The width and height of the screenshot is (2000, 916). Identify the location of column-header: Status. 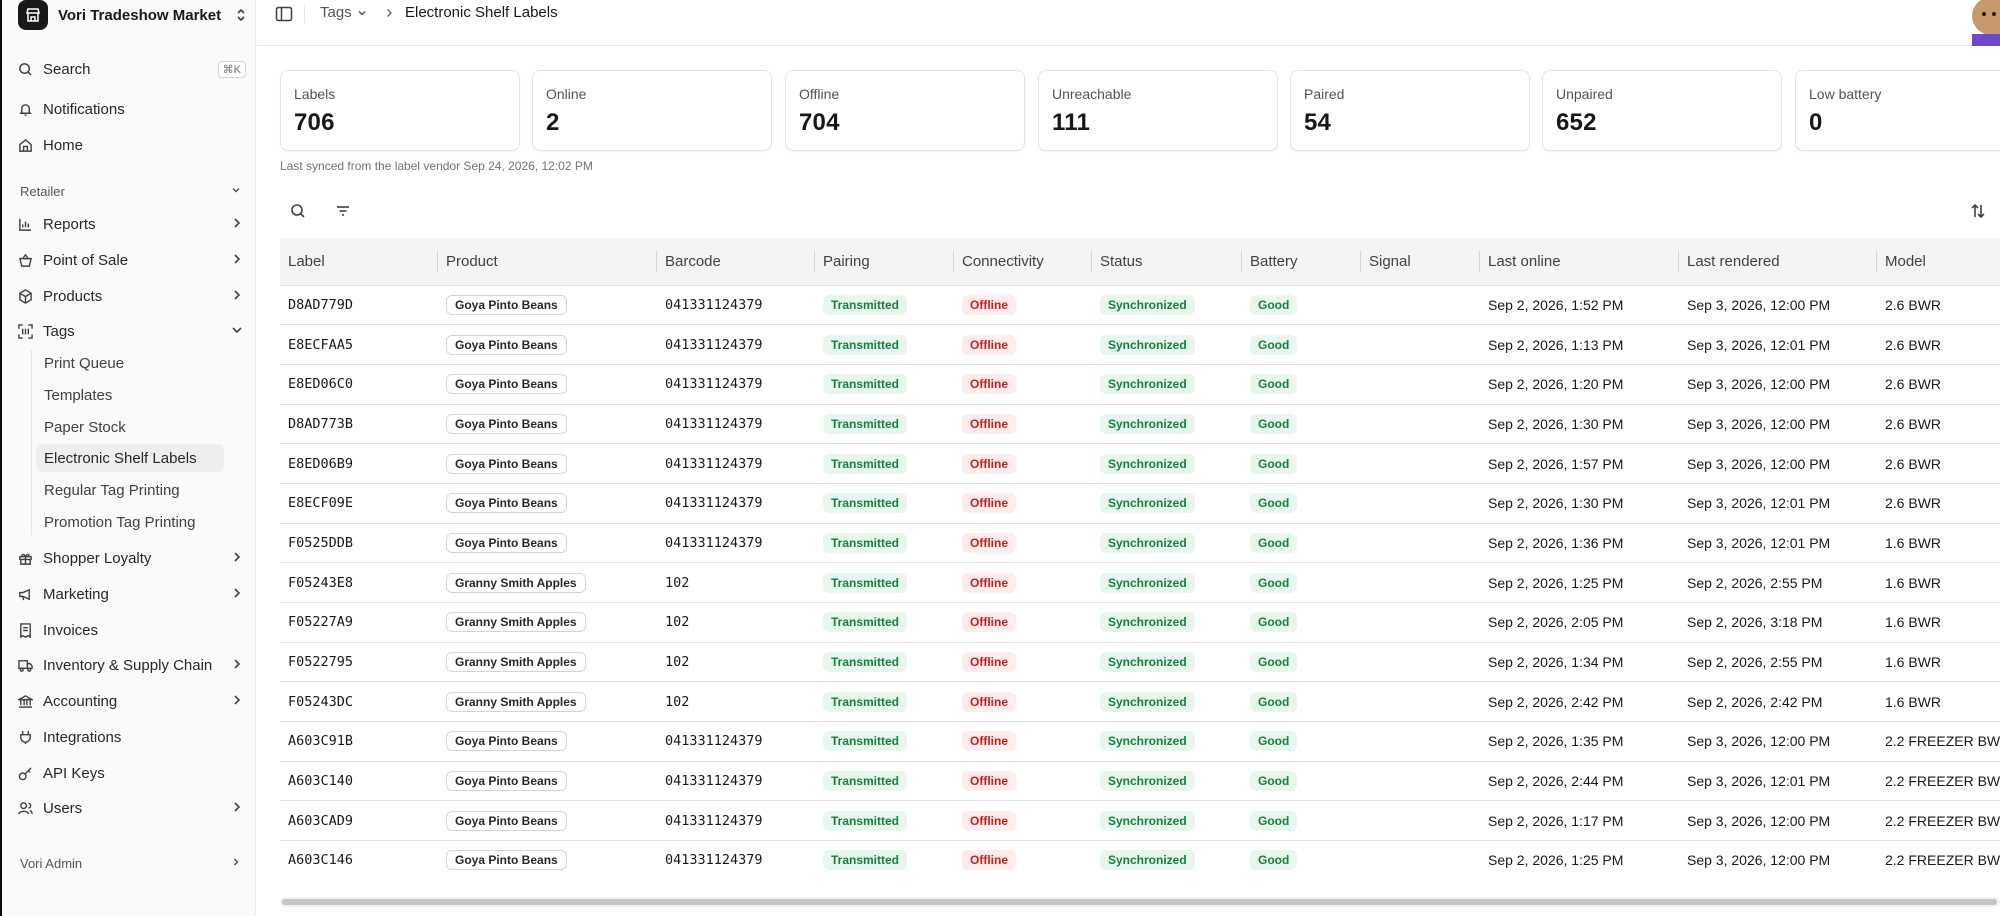
(1167, 262).